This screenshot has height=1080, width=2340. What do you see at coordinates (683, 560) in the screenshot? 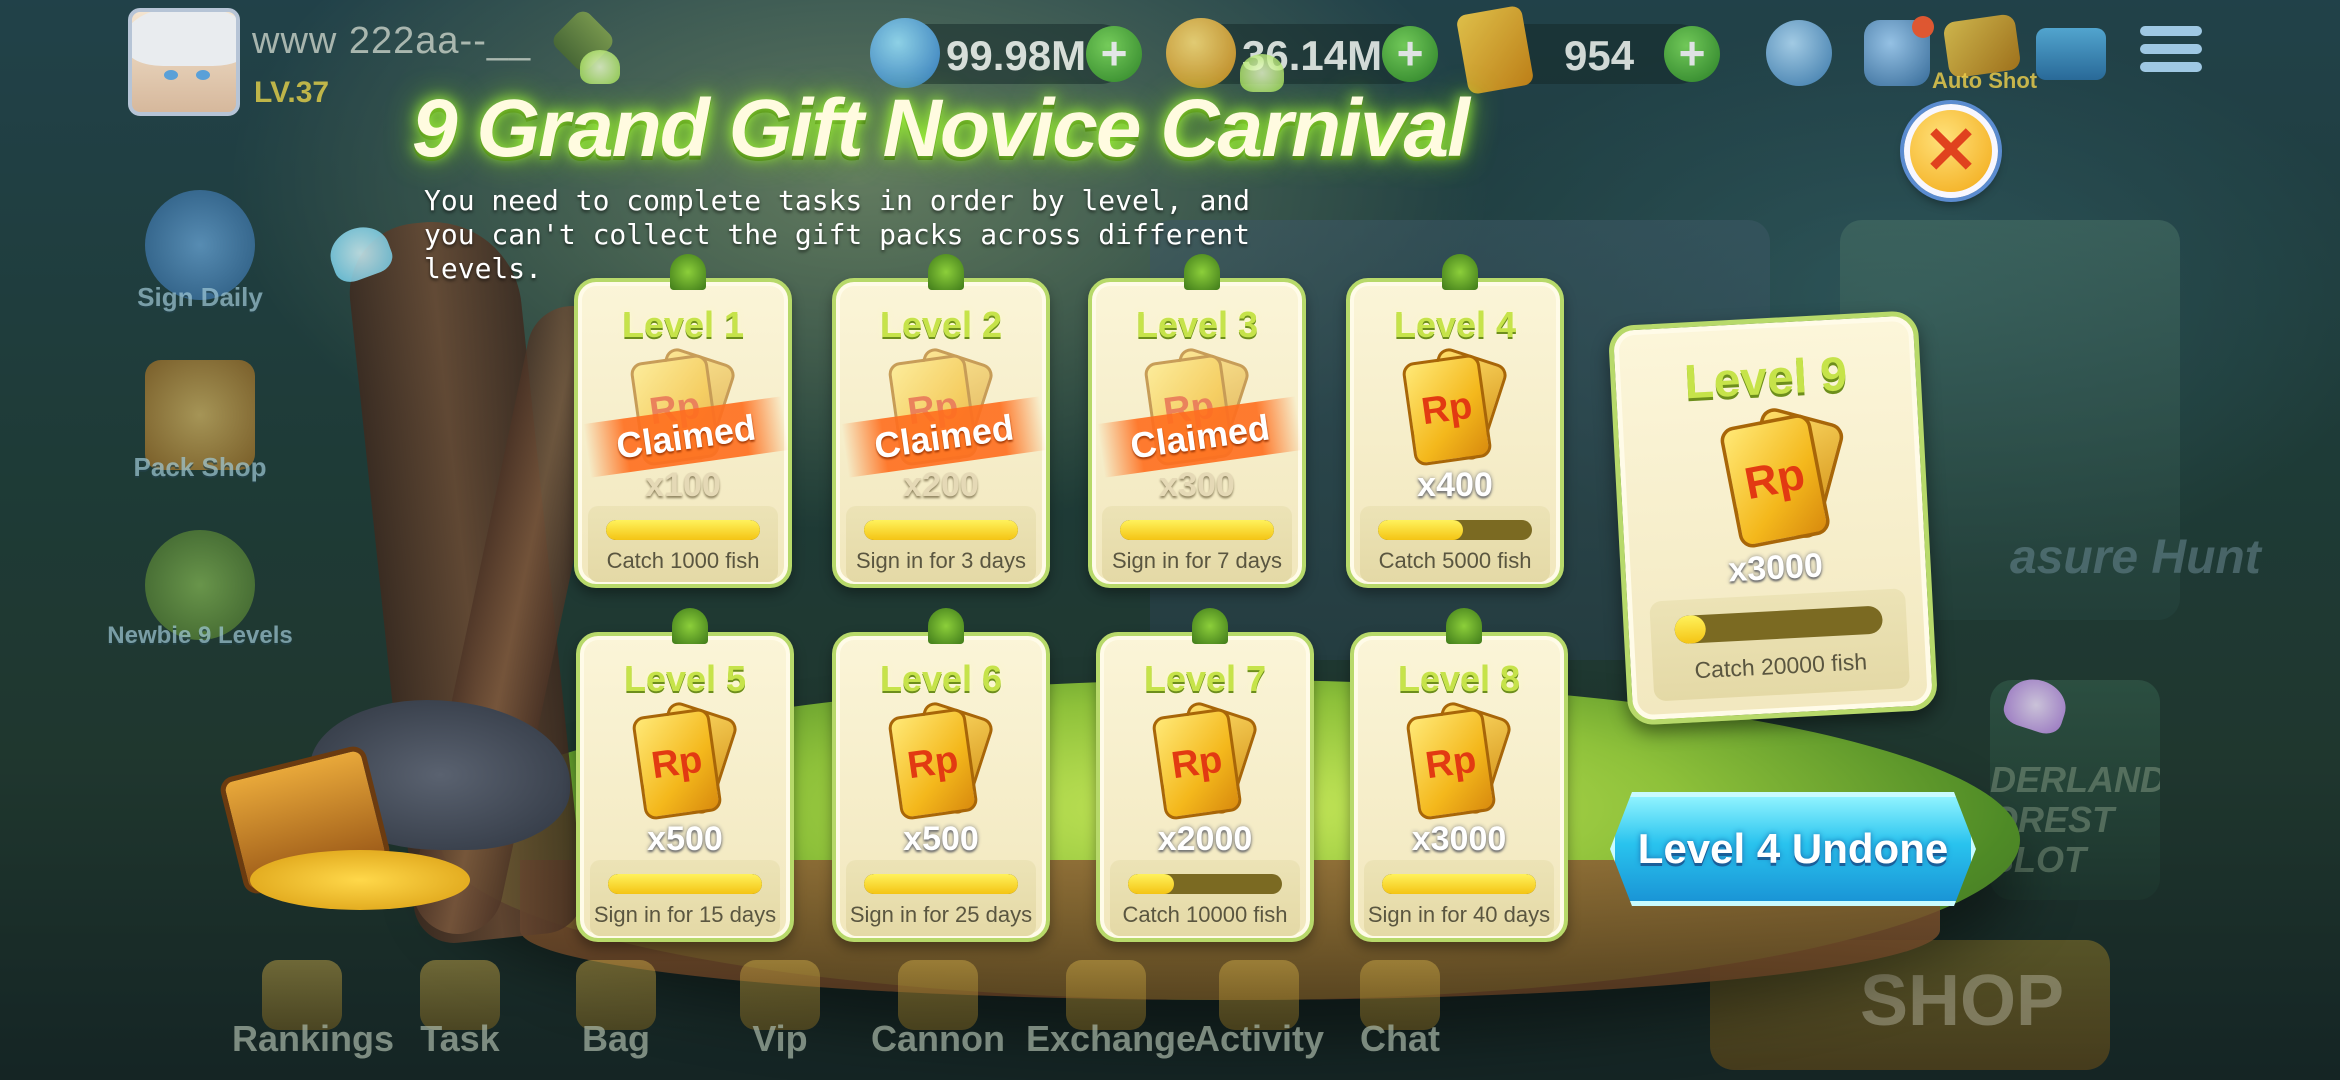
I see `task-text: Catch 1000 fish` at bounding box center [683, 560].